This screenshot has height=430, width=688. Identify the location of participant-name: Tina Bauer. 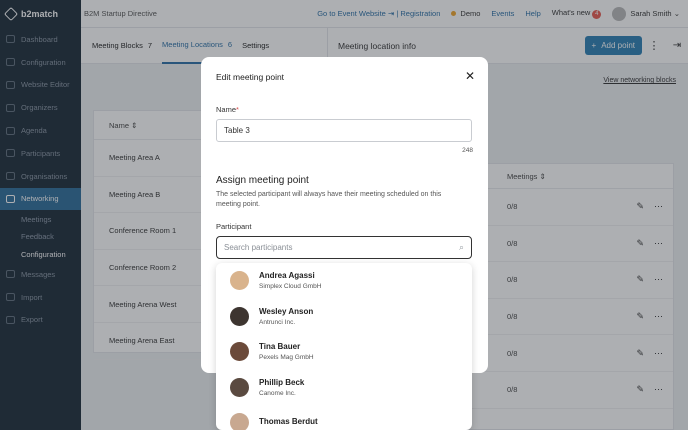
(280, 347).